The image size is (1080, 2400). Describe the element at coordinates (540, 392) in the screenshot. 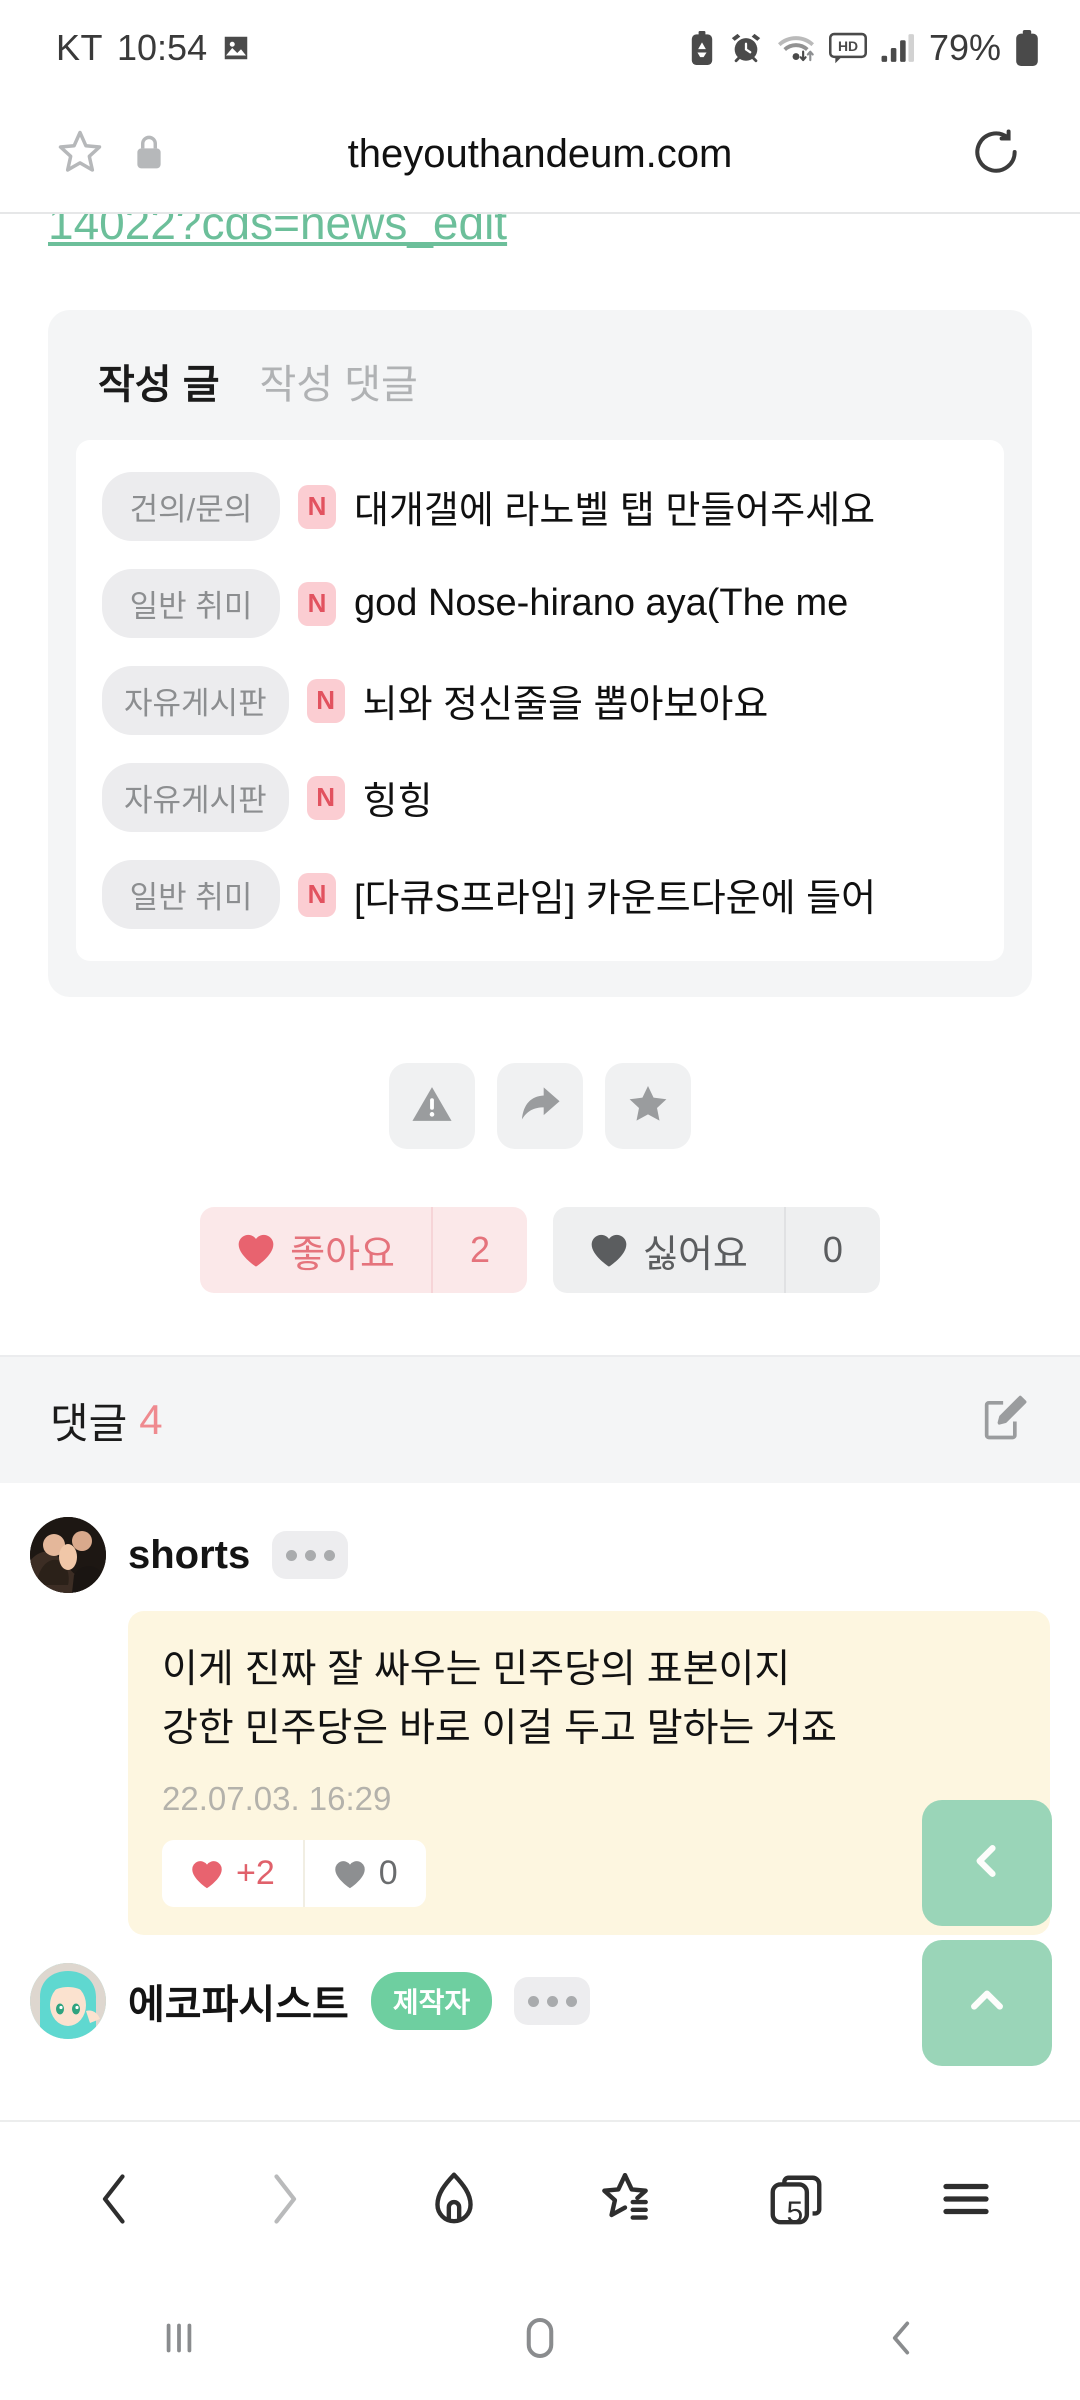

I see `profile-tabs: 작성 글 작성 댓글` at that location.